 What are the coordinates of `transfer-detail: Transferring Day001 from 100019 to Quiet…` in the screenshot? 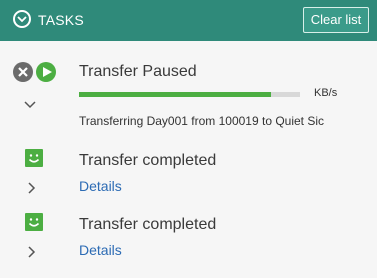 It's located at (202, 121).